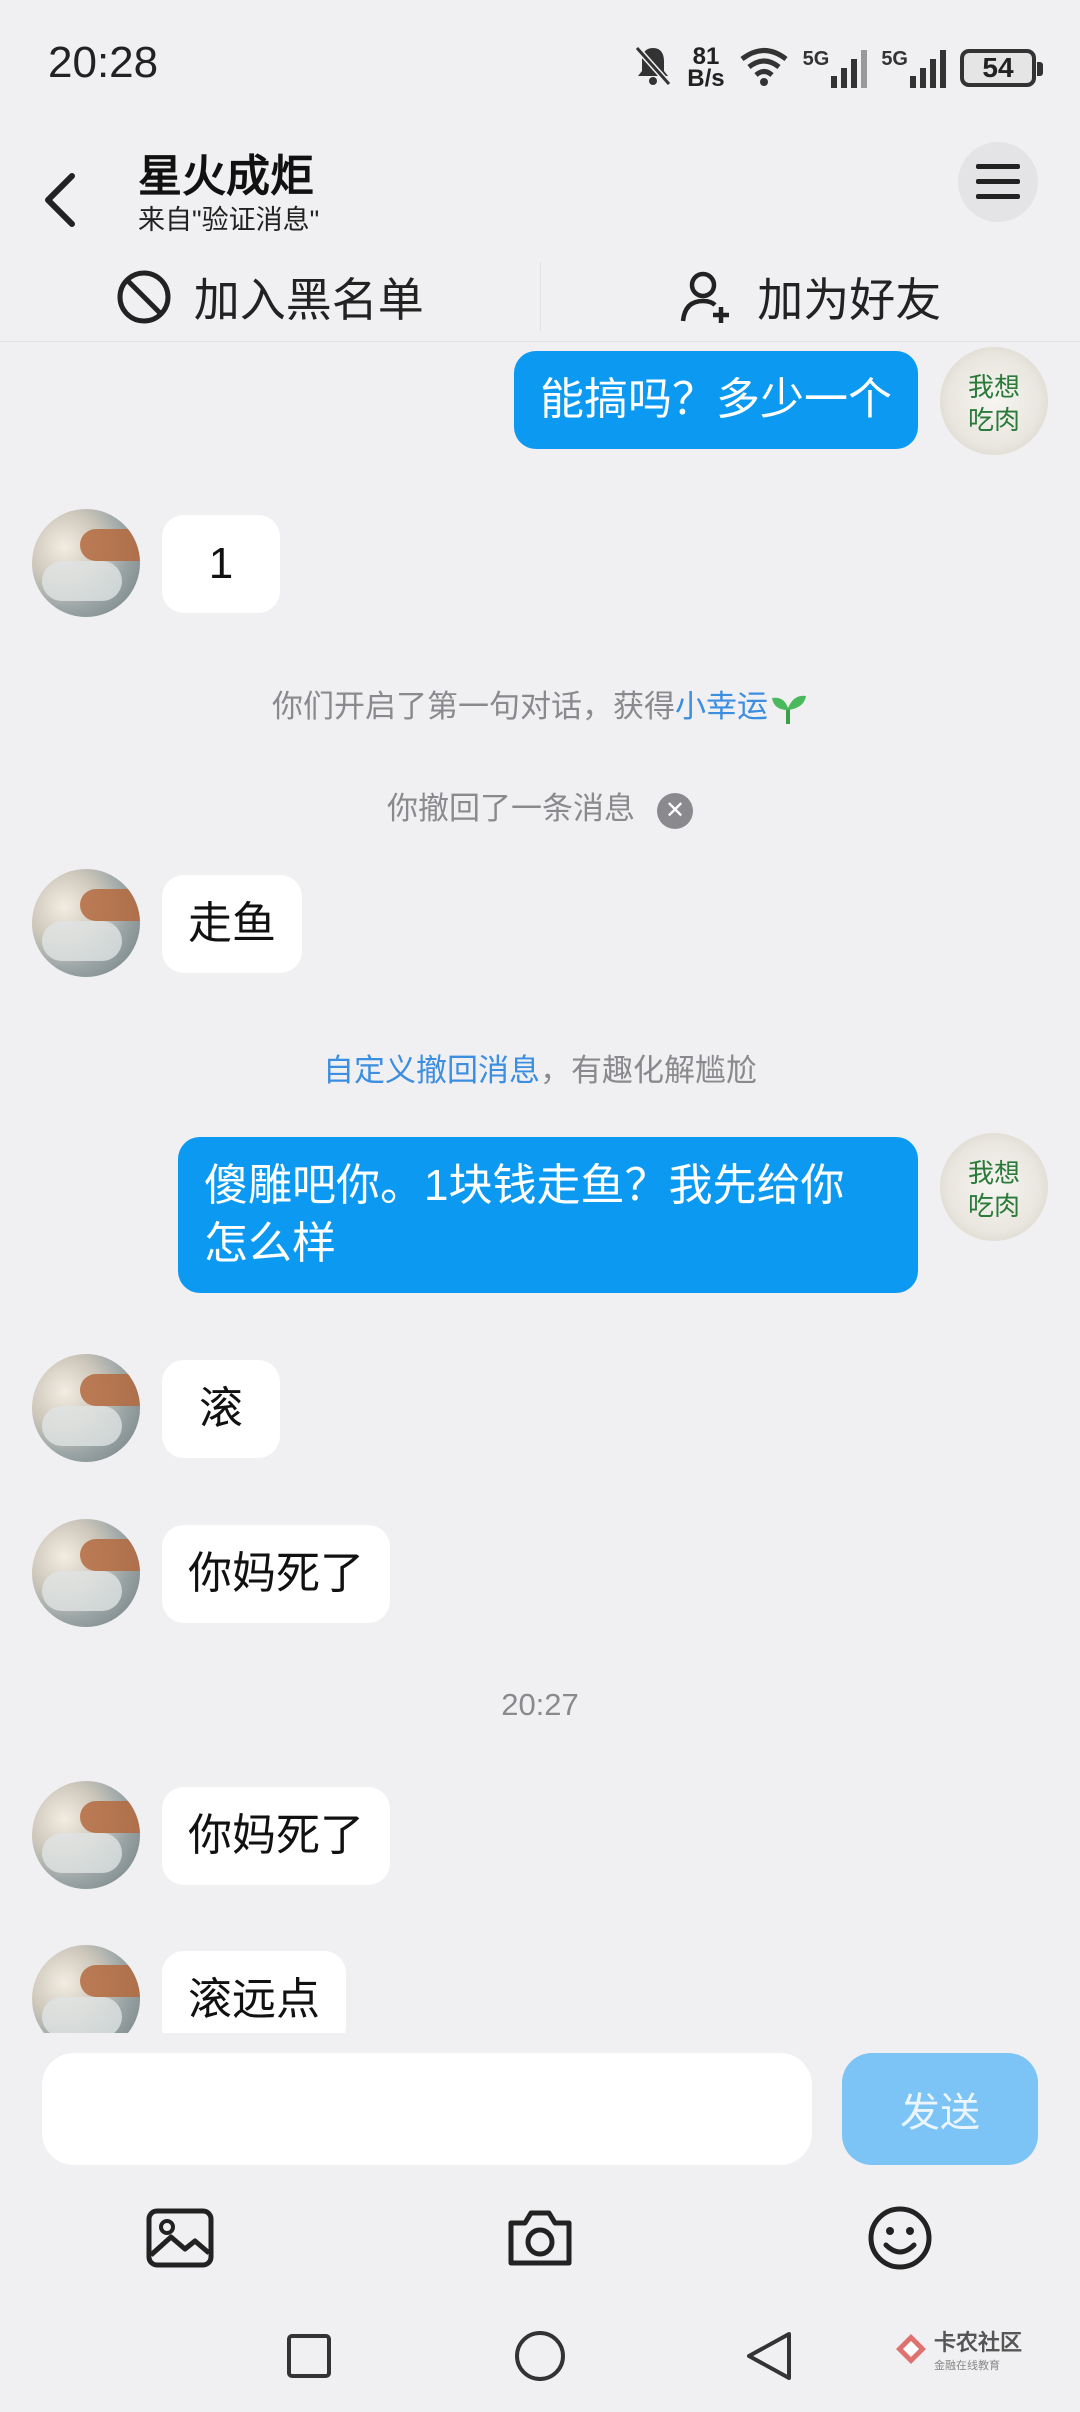 This screenshot has width=1080, height=2412. I want to click on blacklist-button: 加入黑名单, so click(270, 296).